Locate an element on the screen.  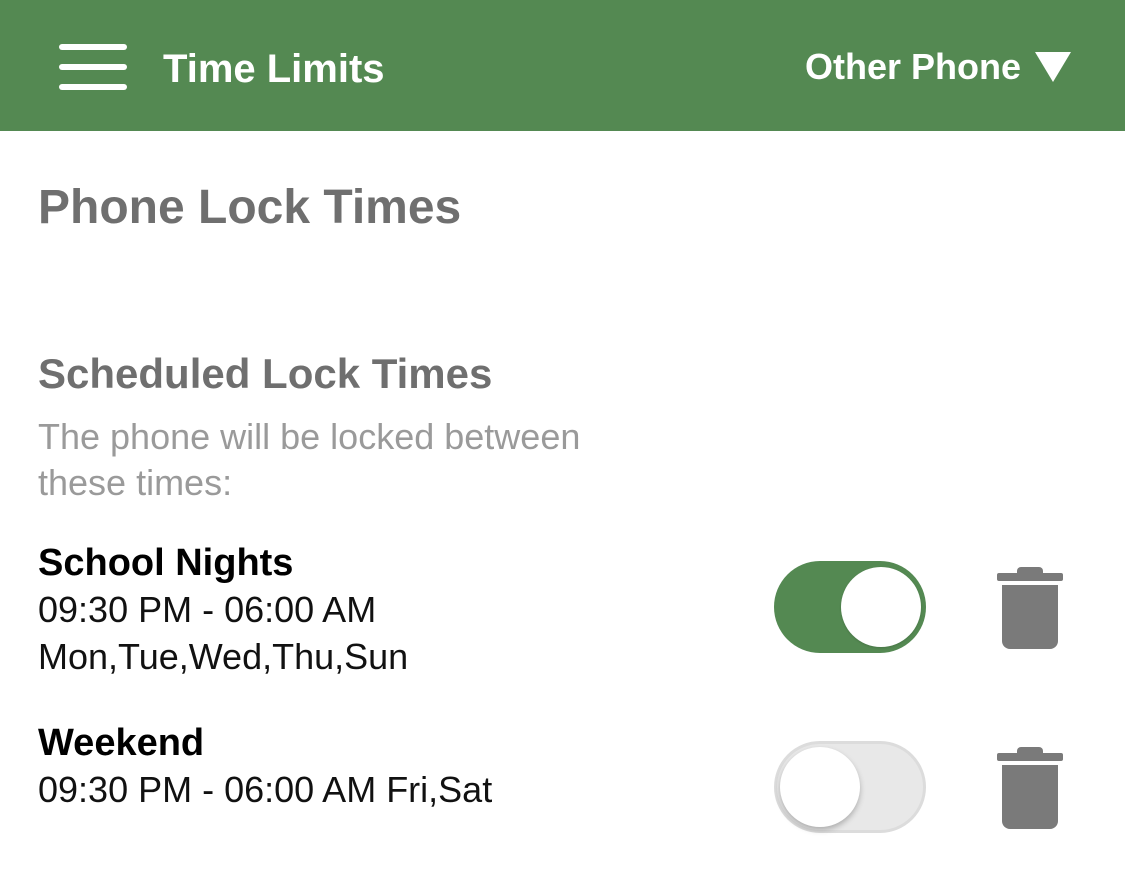
schedule-toggle-weekend is located at coordinates (850, 787).